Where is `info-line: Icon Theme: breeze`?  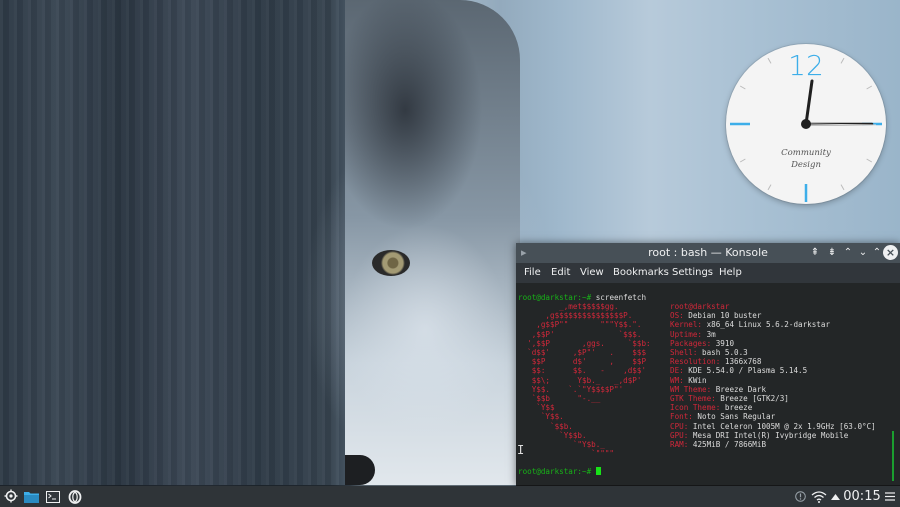 info-line: Icon Theme: breeze is located at coordinates (711, 407).